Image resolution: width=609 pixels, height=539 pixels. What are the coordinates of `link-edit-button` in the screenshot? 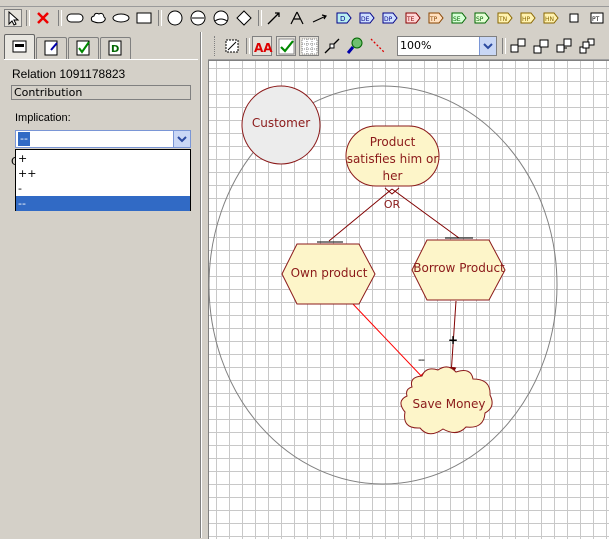 It's located at (332, 46).